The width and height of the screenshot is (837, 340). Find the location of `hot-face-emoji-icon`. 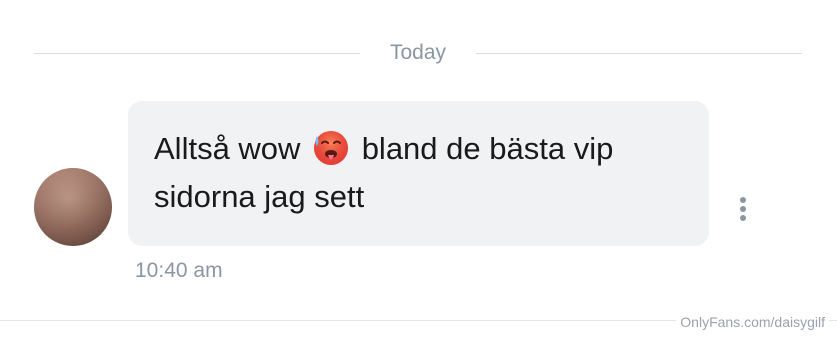

hot-face-emoji-icon is located at coordinates (331, 148).